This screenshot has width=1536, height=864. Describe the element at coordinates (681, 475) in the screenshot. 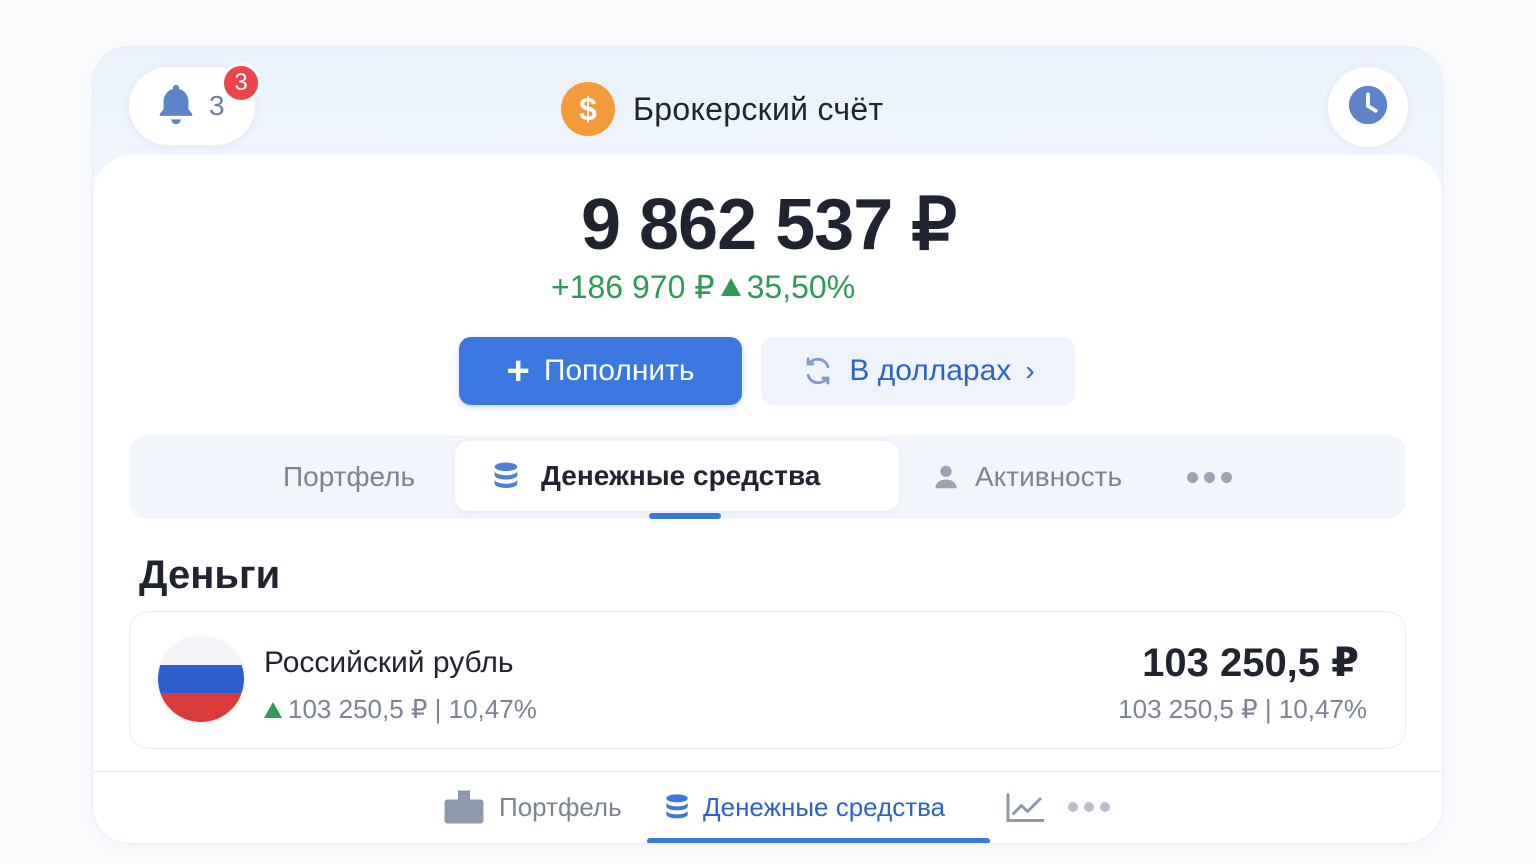

I see `tab-cash-label: Денежные средства` at that location.